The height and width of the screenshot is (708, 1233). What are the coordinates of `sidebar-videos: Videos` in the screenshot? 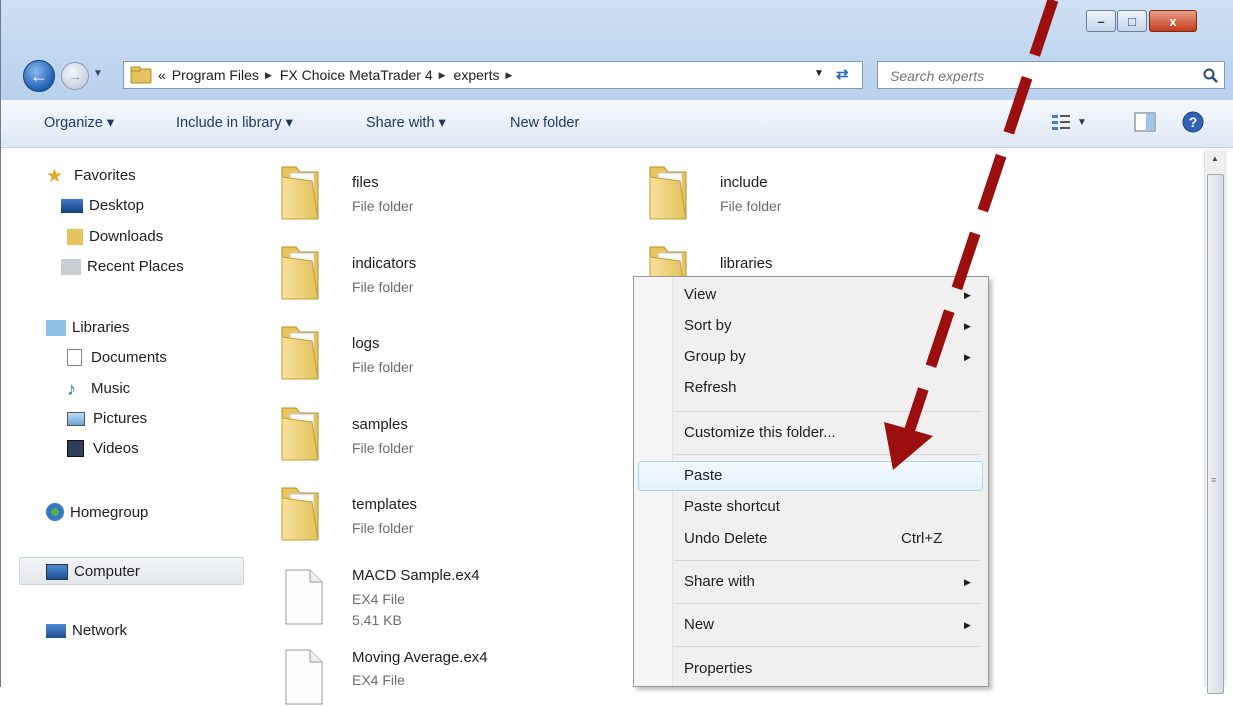 It's located at (103, 448).